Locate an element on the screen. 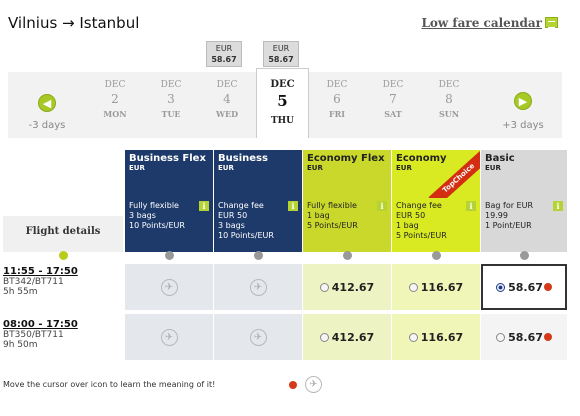  flight-time-link: 08:00 - 17:50 is located at coordinates (40, 324).